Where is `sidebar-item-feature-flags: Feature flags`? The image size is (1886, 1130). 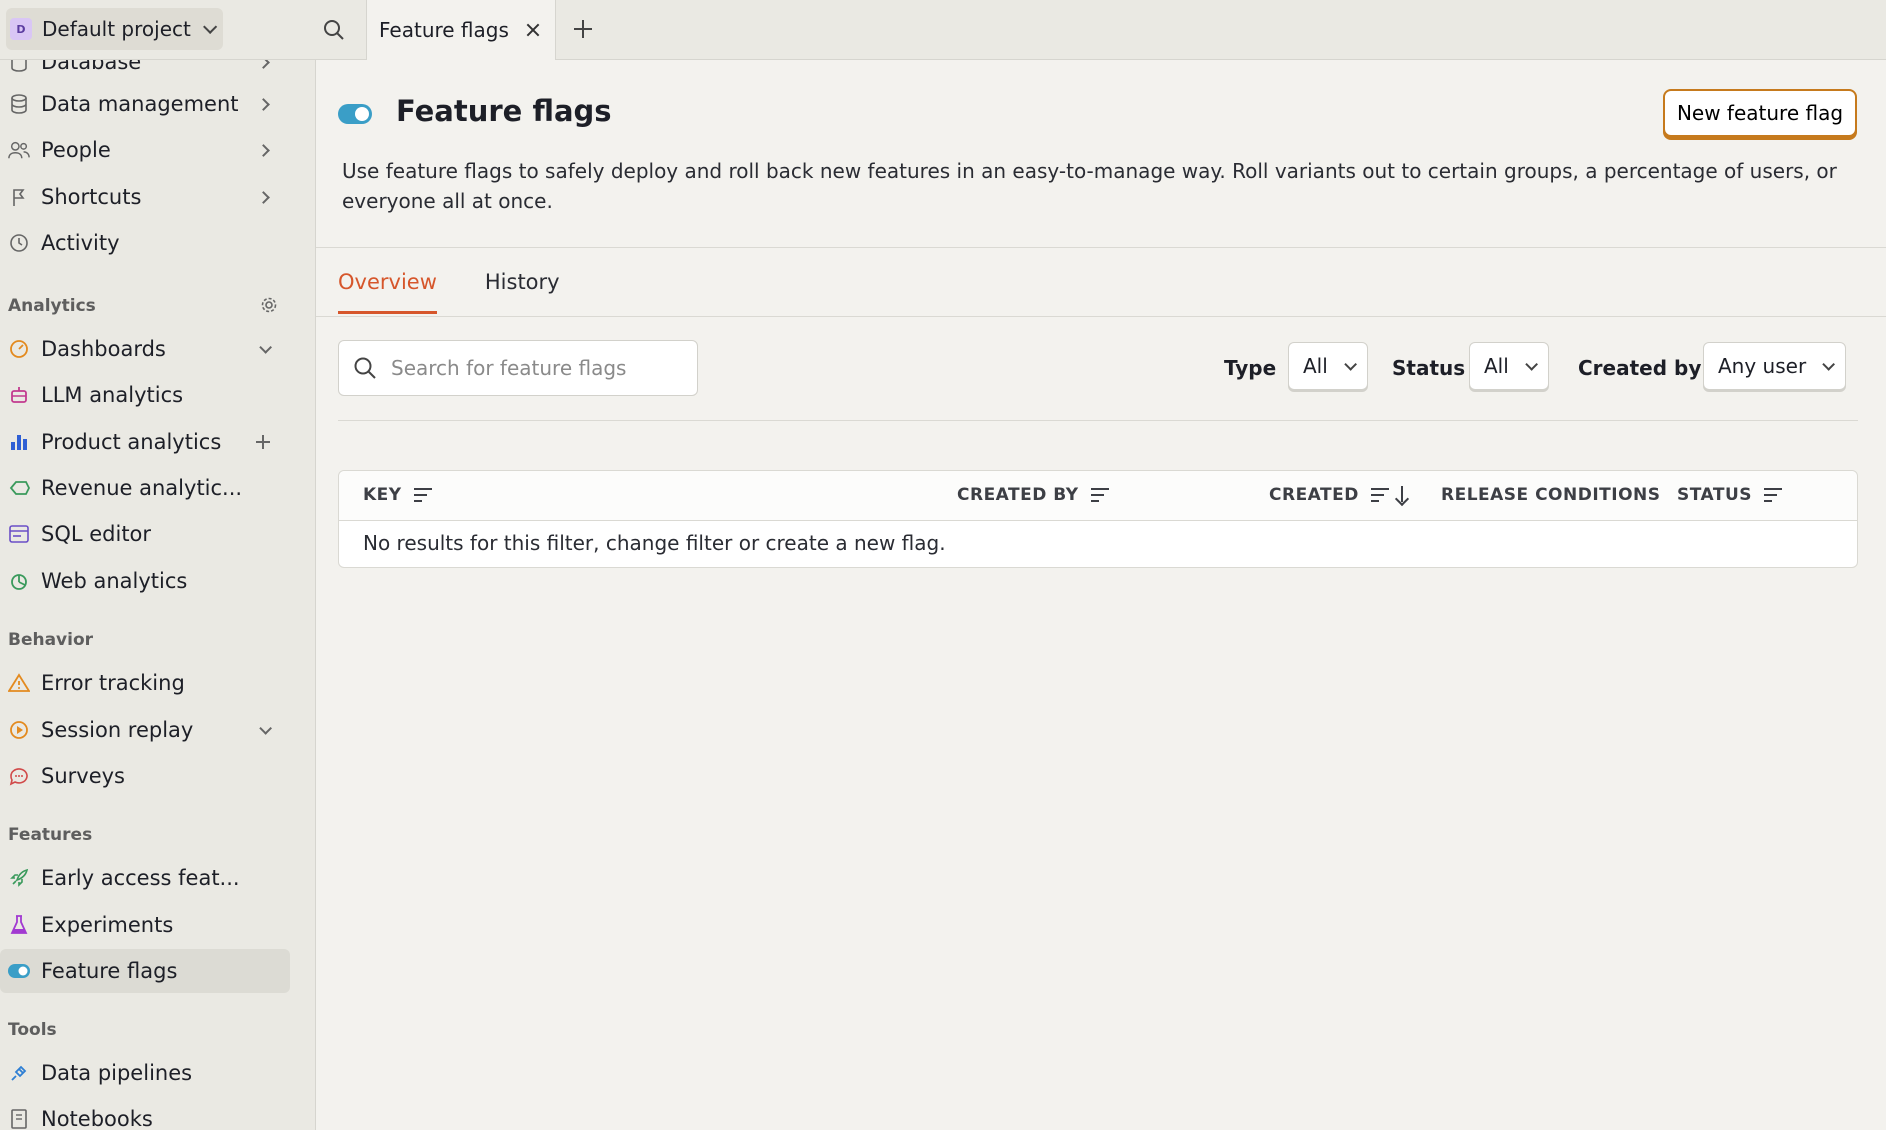 sidebar-item-feature-flags: Feature flags is located at coordinates (145, 971).